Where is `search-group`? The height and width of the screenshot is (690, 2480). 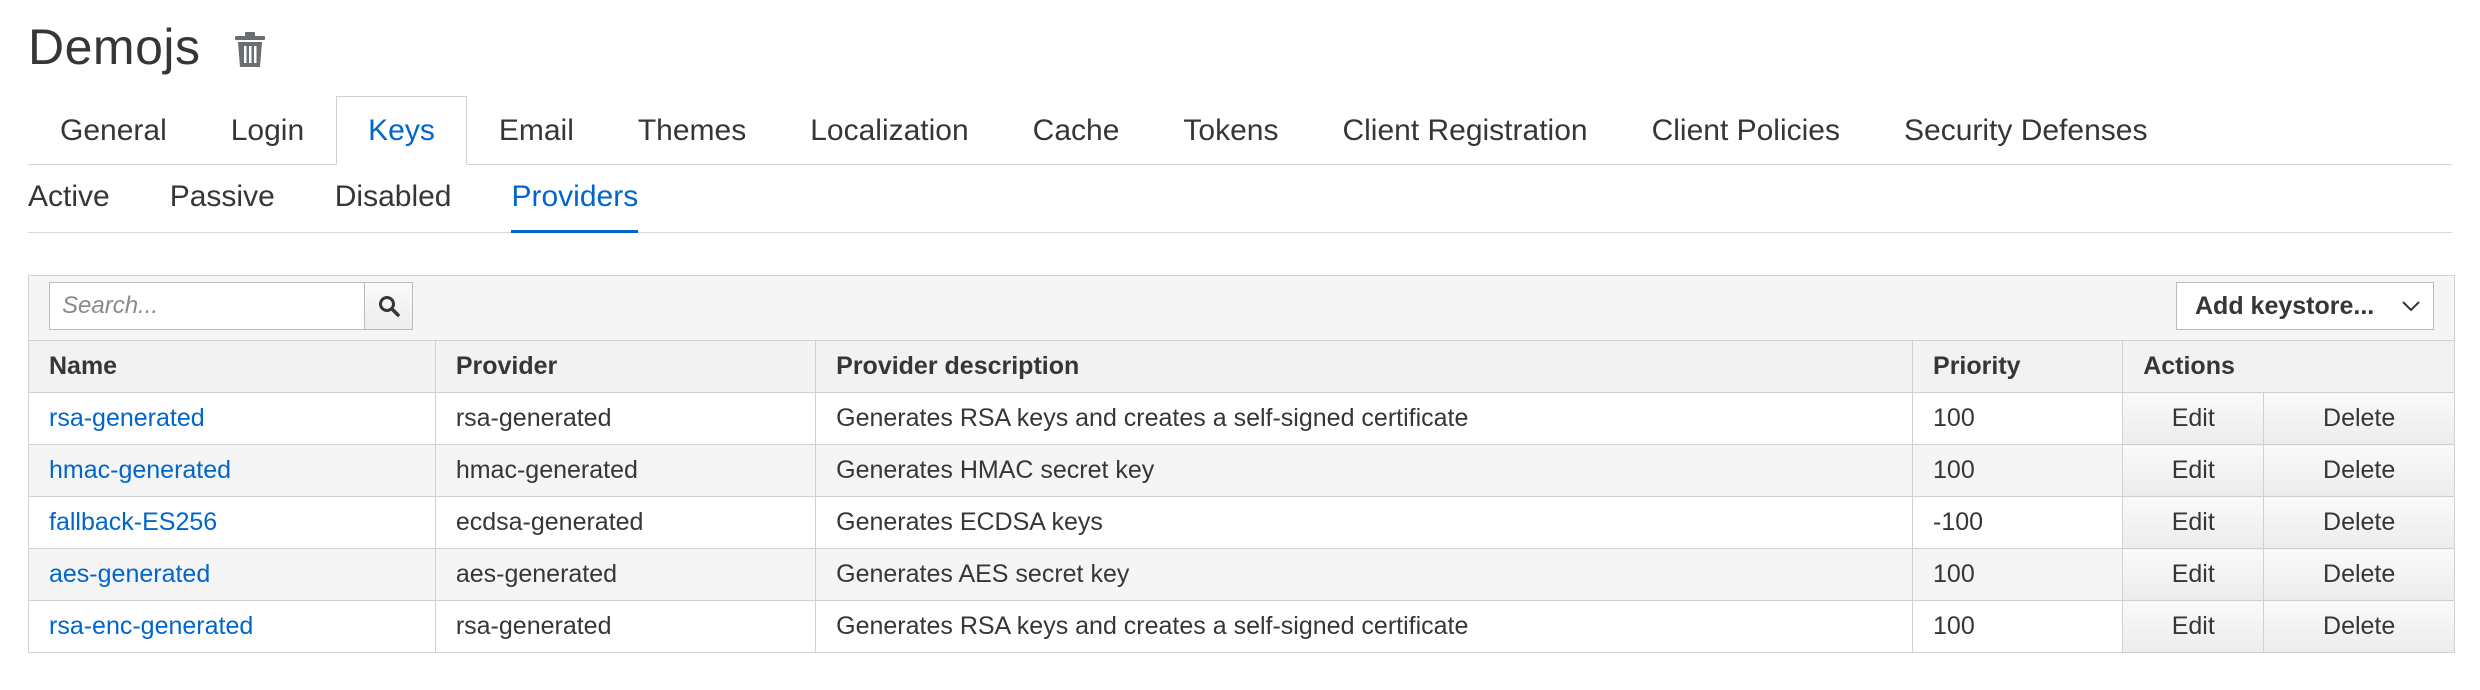
search-group is located at coordinates (231, 306).